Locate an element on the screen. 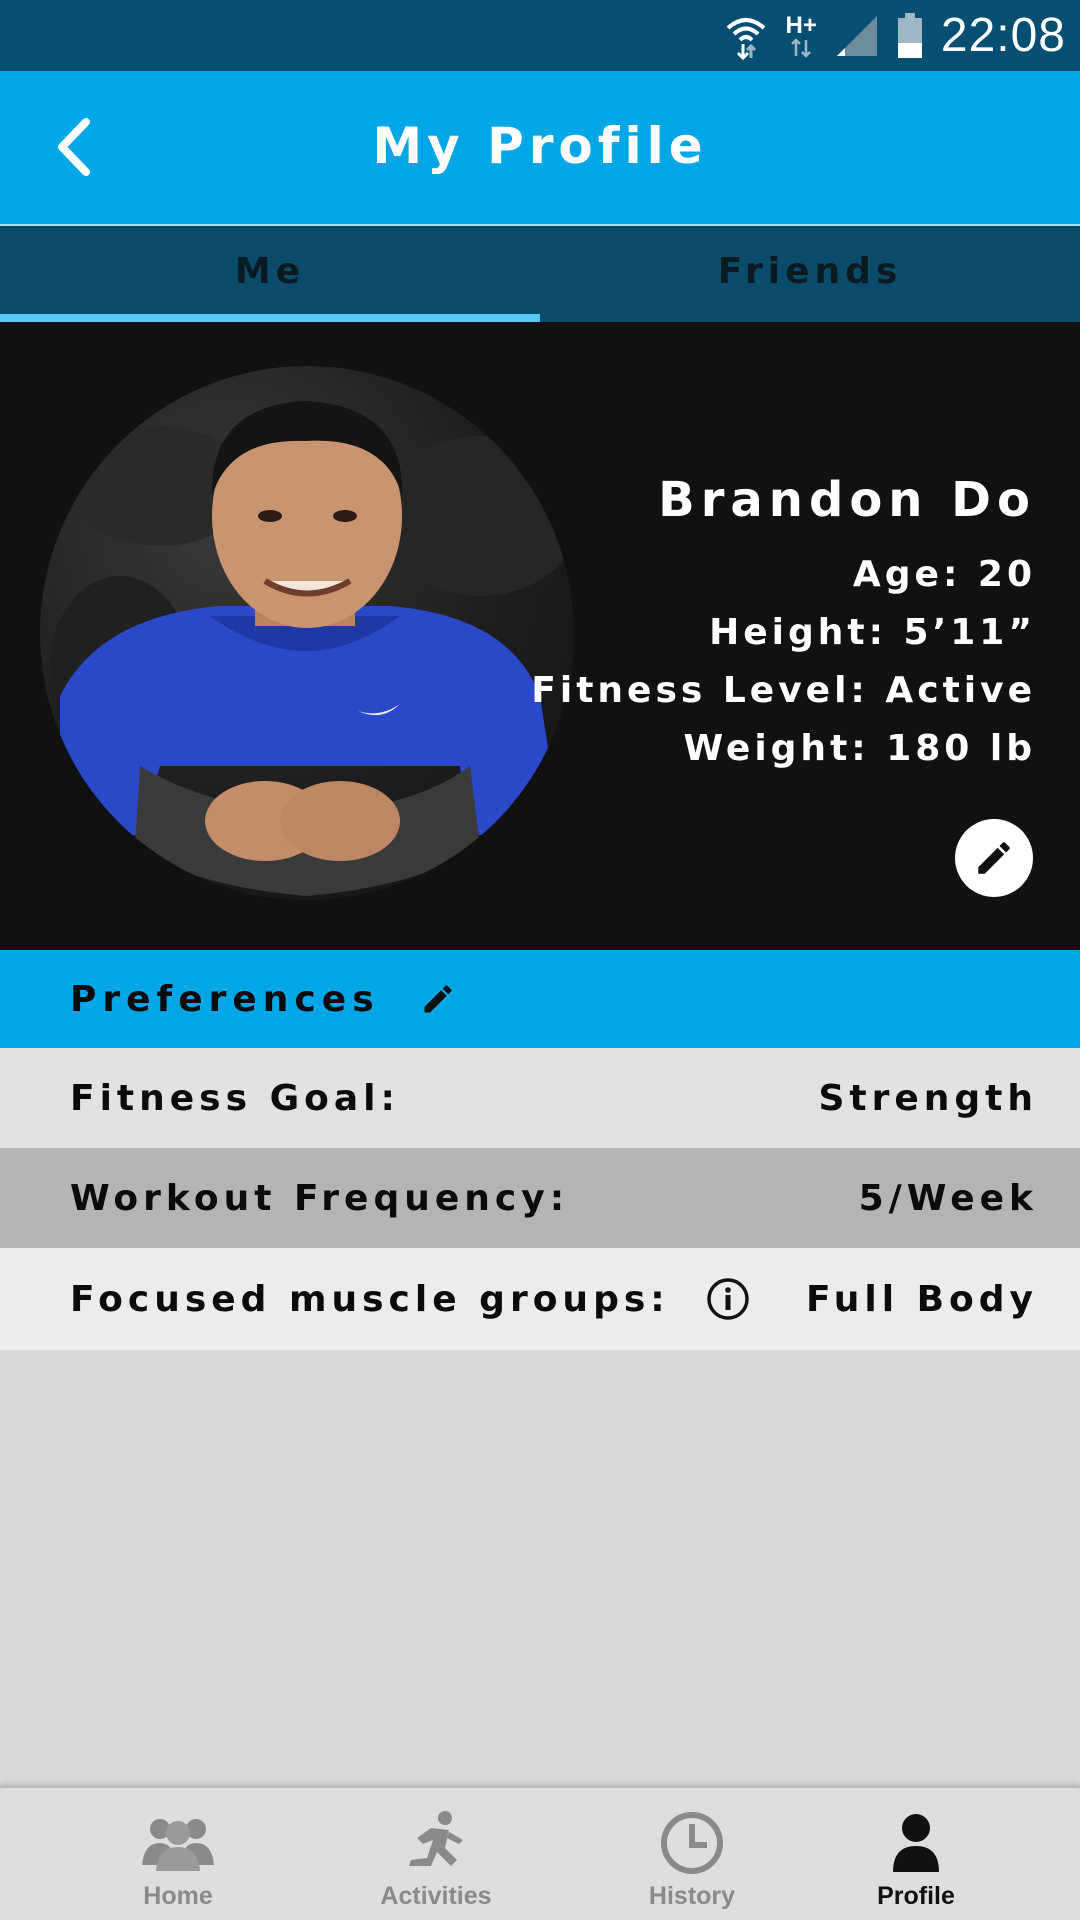 The height and width of the screenshot is (1920, 1080). workout-frequency-label: Workout Frequency: is located at coordinates (320, 1198).